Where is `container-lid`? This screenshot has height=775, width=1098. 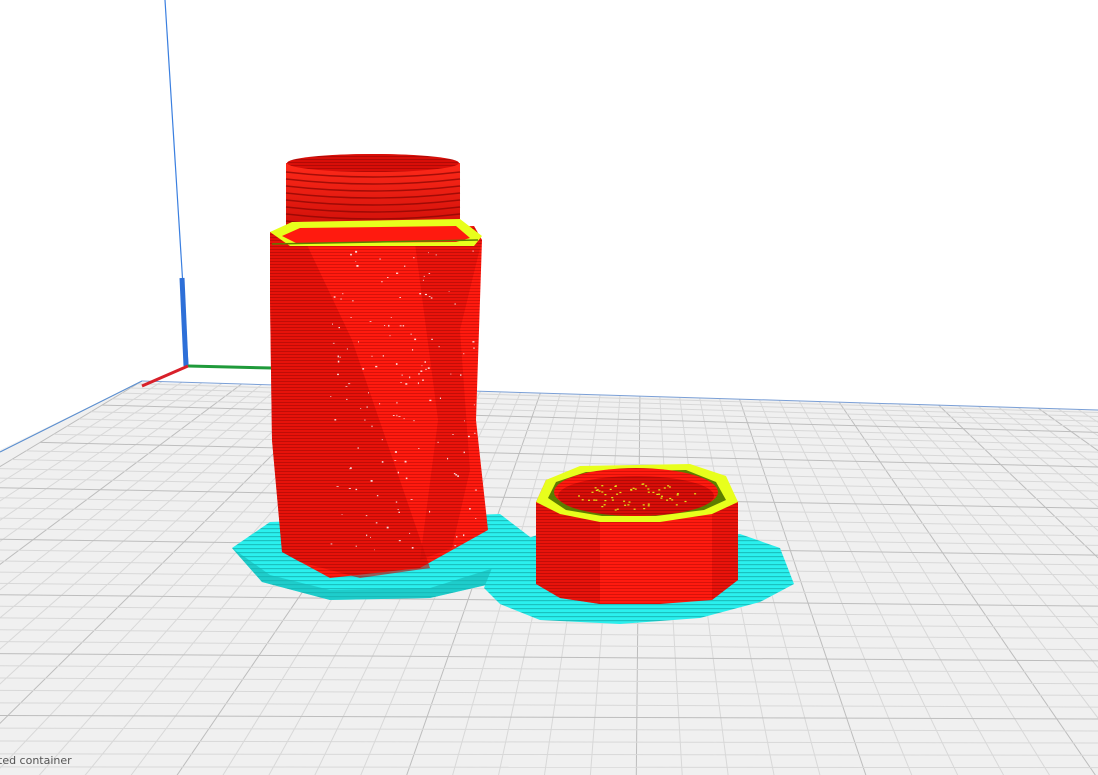 container-lid is located at coordinates (637, 534).